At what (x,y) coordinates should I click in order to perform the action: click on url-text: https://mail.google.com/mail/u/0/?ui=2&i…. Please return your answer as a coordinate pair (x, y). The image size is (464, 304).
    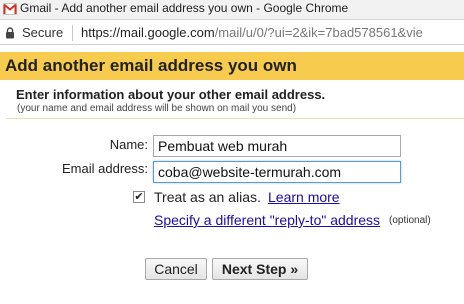
    Looking at the image, I should click on (252, 32).